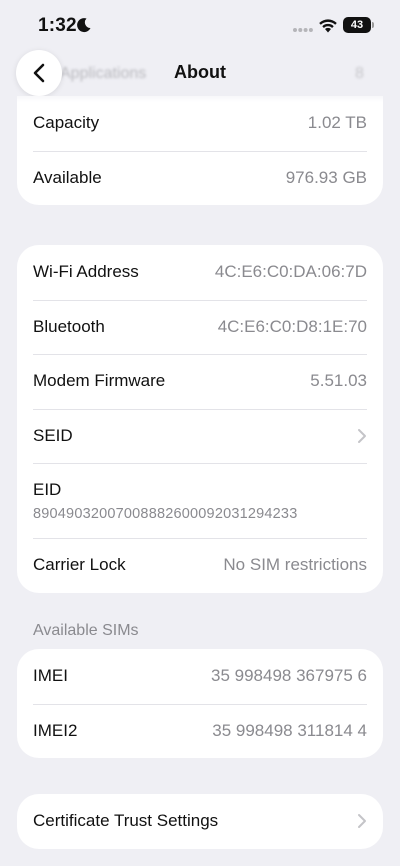 The image size is (400, 866). What do you see at coordinates (200, 731) in the screenshot?
I see `imei2-row: IMEI2 35 998498 311814 4` at bounding box center [200, 731].